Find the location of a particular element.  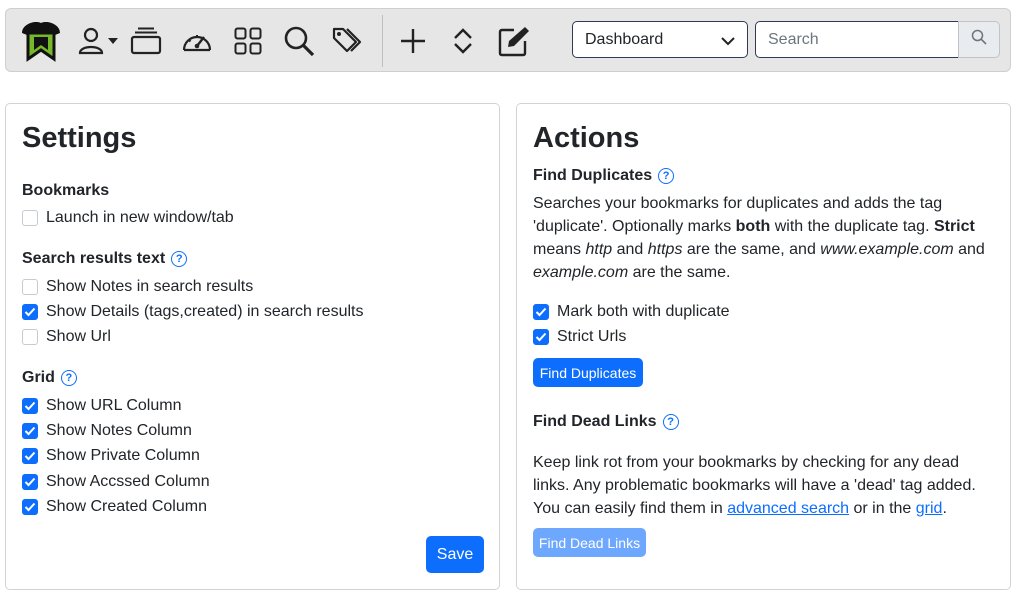

launch-new-window-option: Launch in new window/tab is located at coordinates (128, 218).